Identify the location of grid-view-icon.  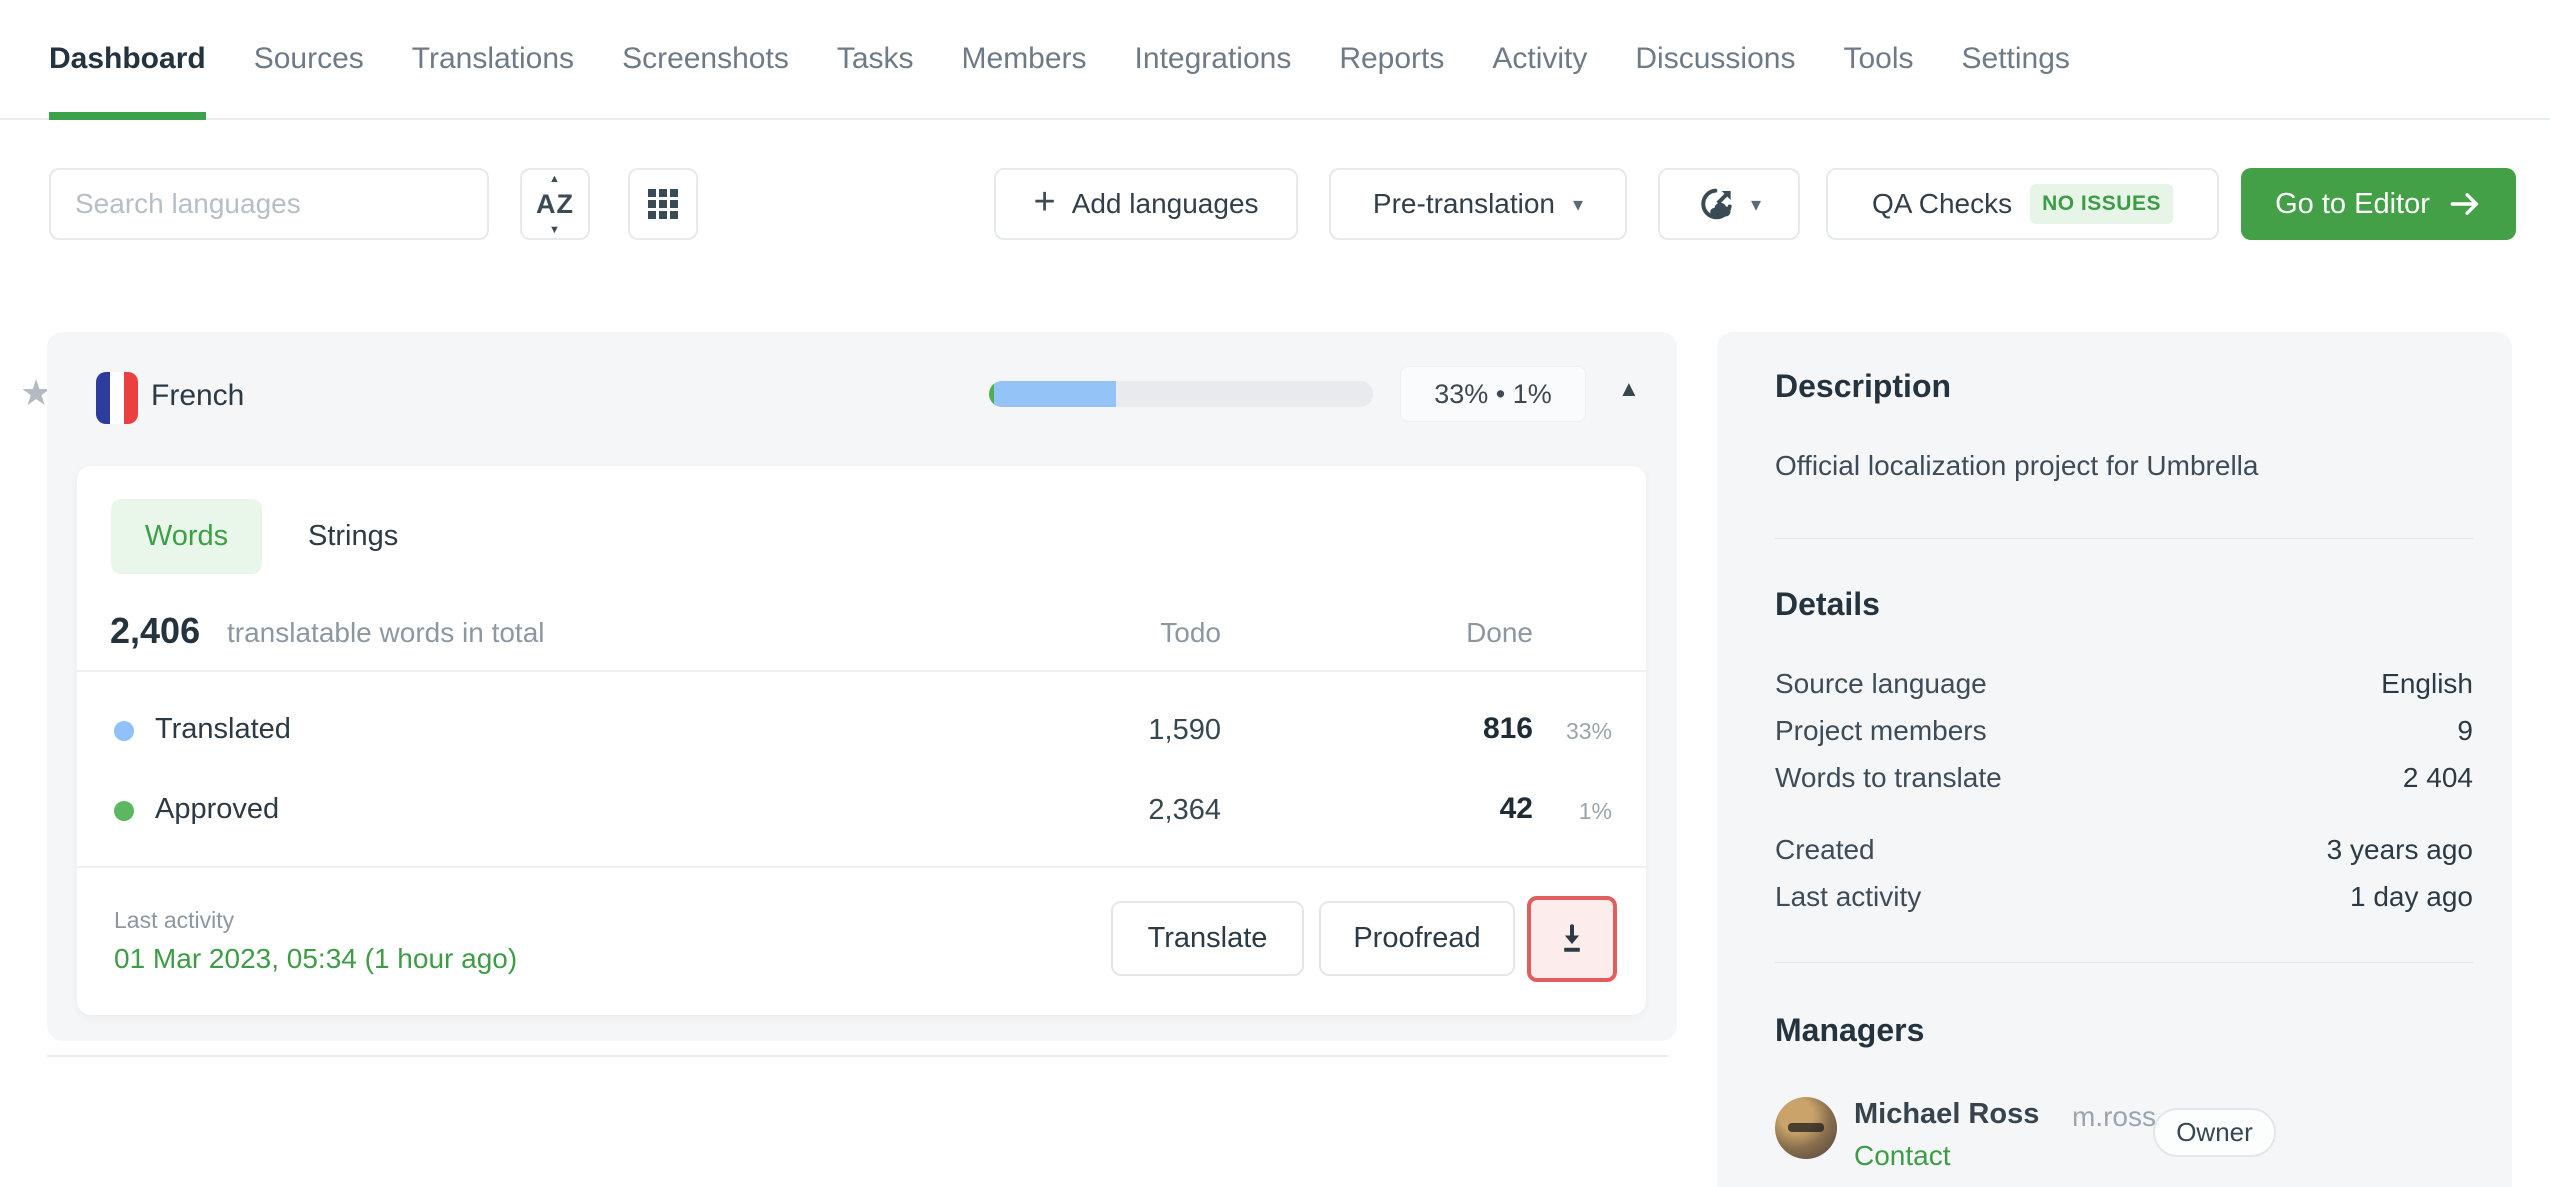
(663, 204).